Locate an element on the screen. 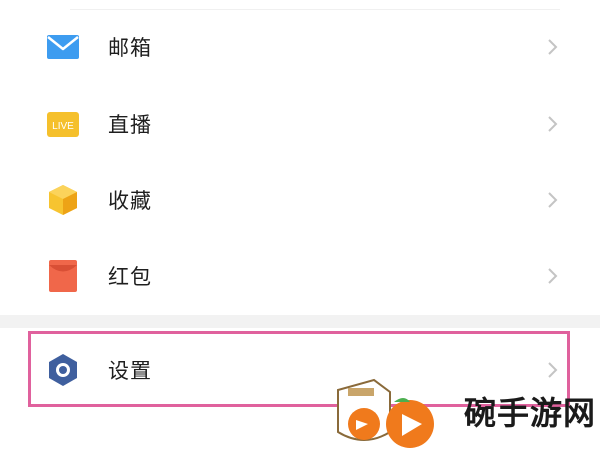 The image size is (600, 450). live-icon-text: LIVE is located at coordinates (63, 126).